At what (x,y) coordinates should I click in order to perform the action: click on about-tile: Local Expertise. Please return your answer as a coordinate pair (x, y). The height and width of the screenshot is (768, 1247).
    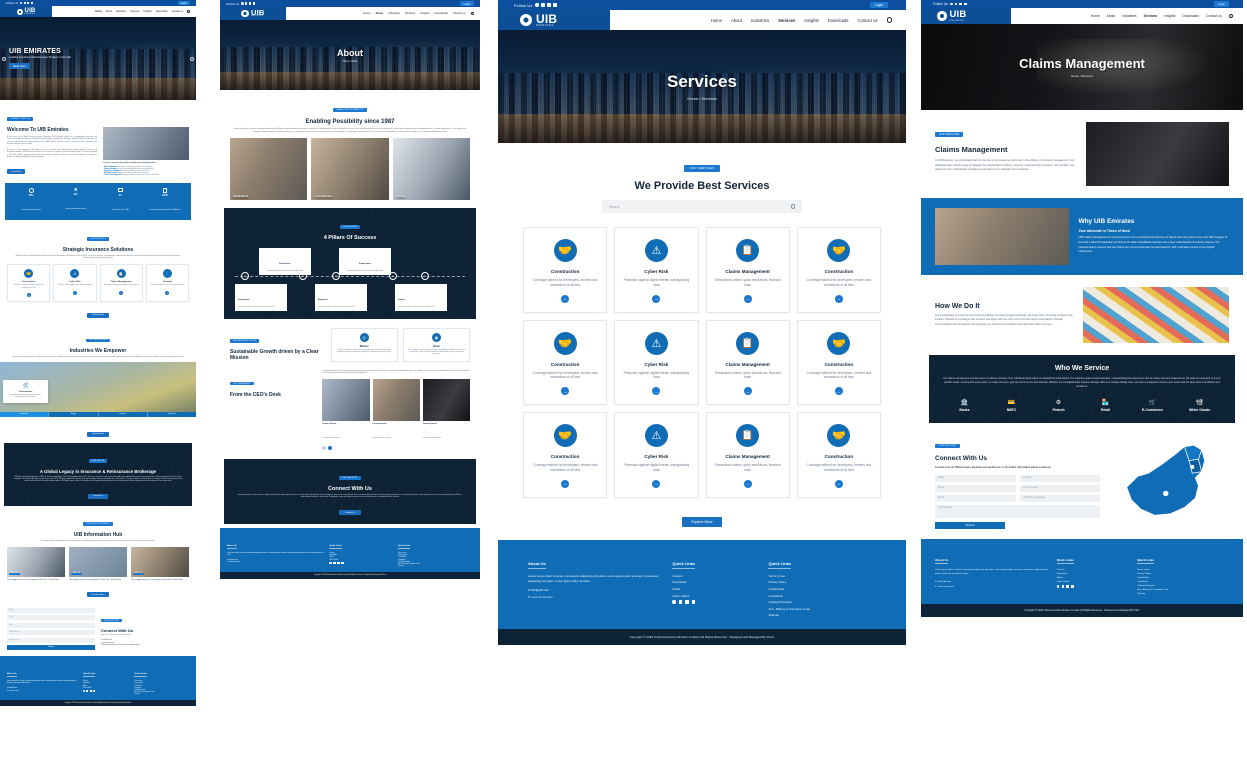
    Looking at the image, I should click on (350, 169).